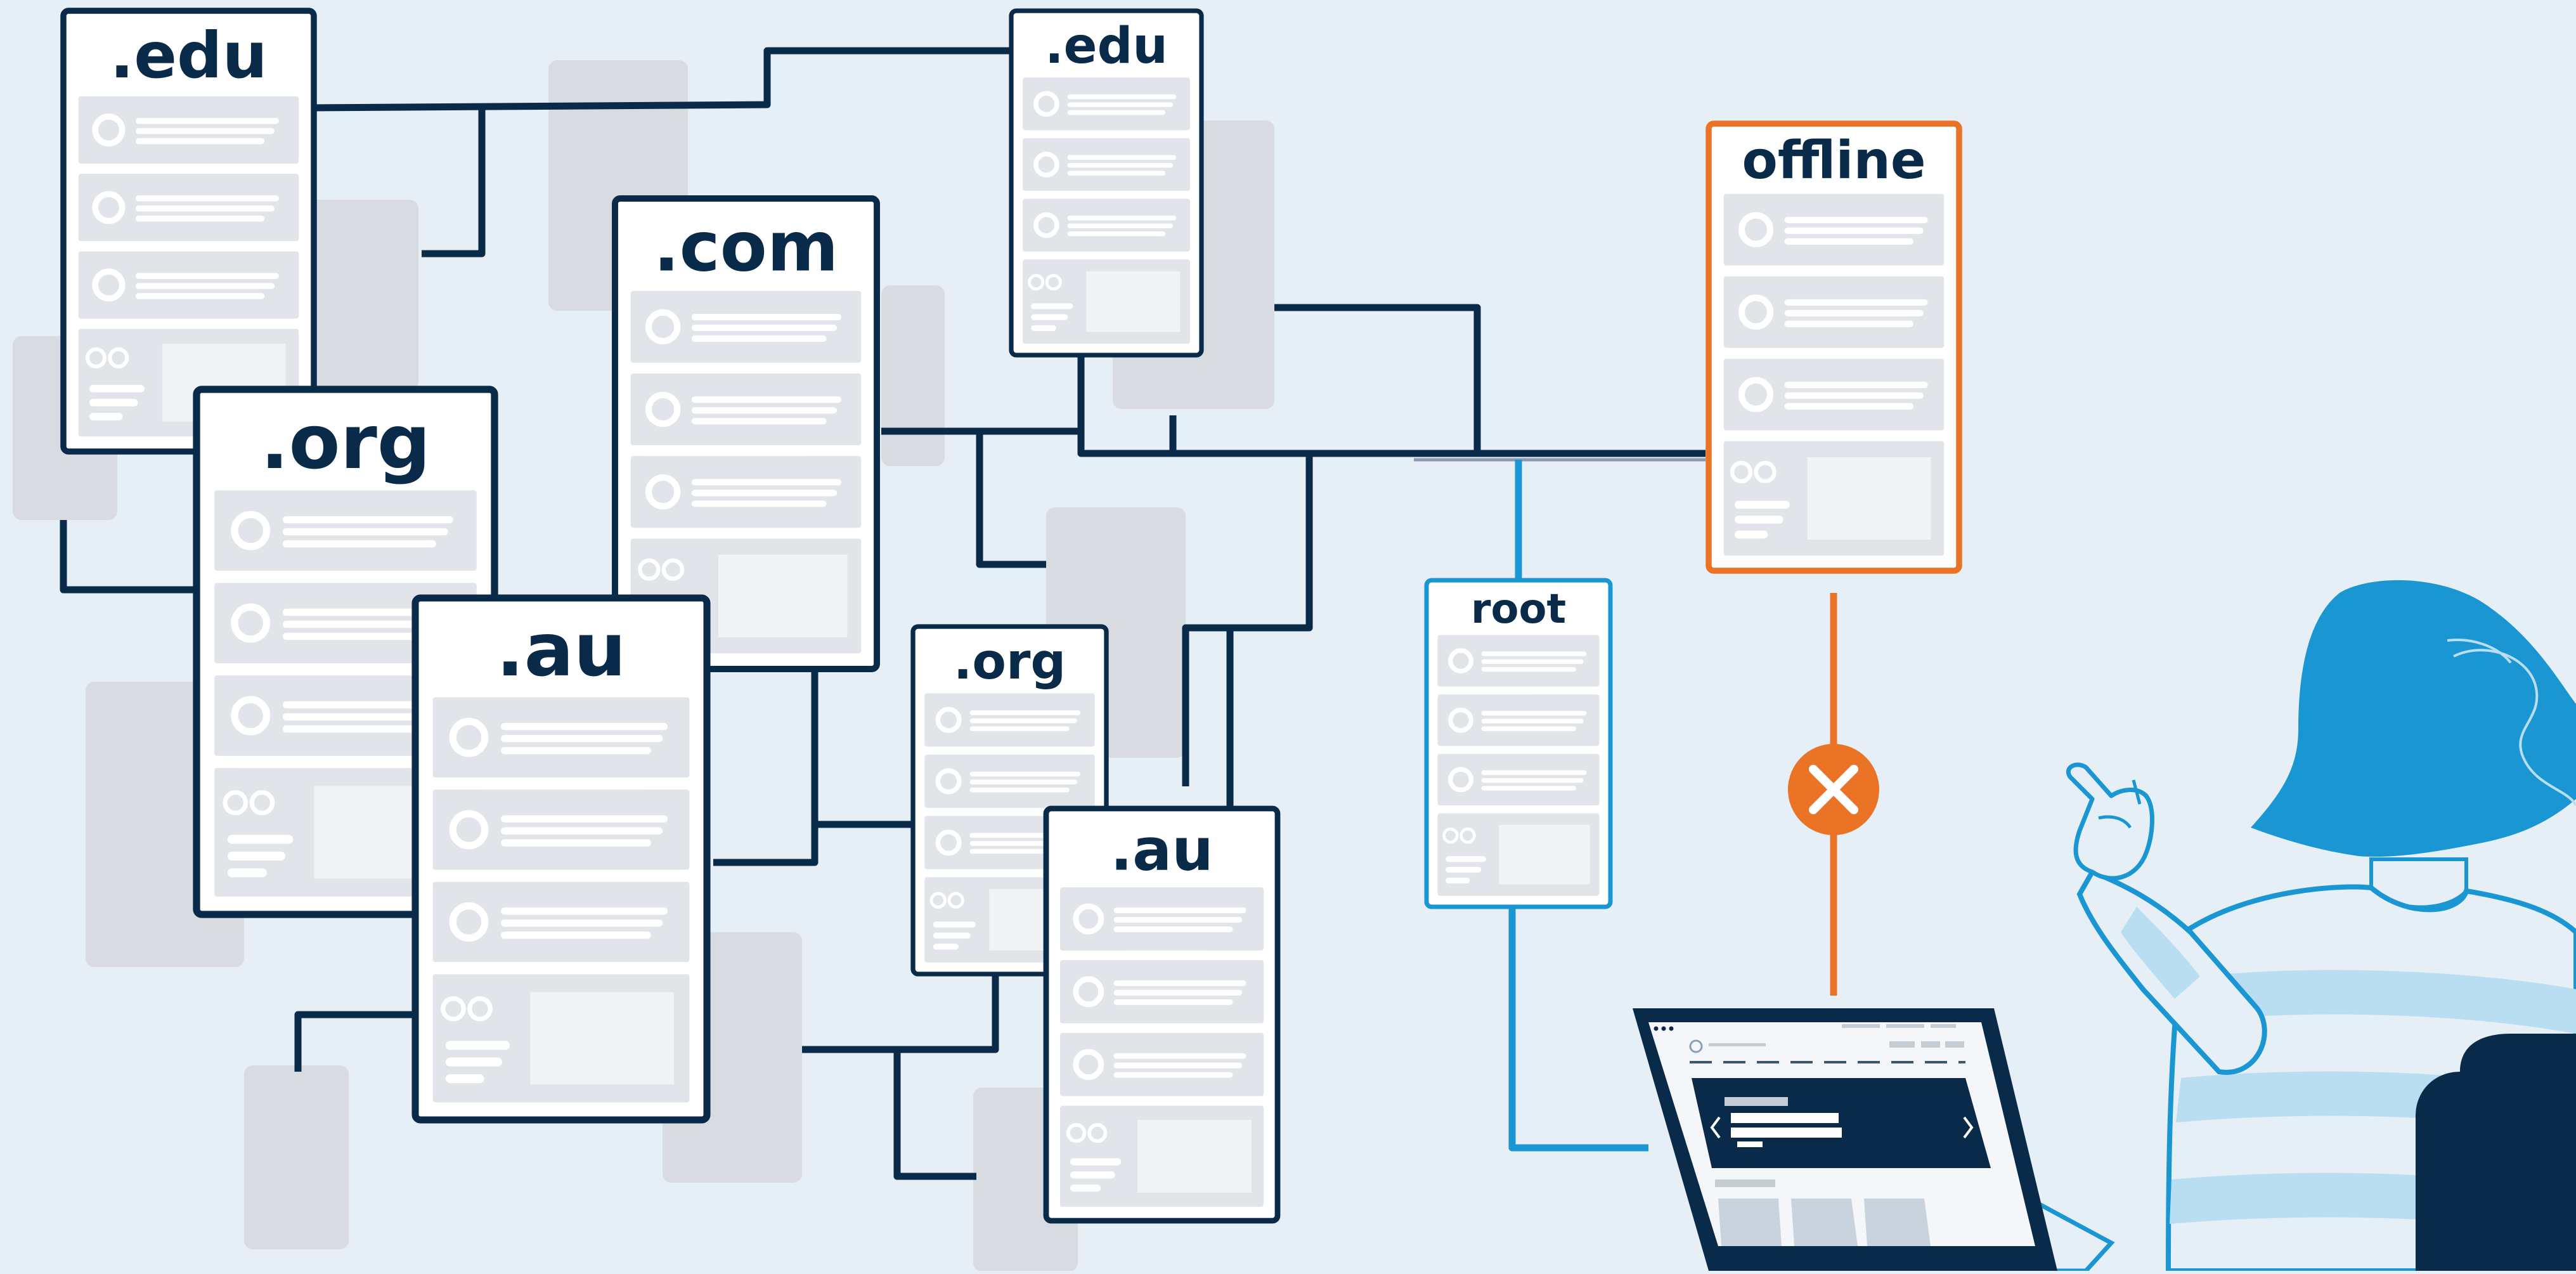 Image resolution: width=2576 pixels, height=1274 pixels. I want to click on server-card-root: root, so click(1518, 743).